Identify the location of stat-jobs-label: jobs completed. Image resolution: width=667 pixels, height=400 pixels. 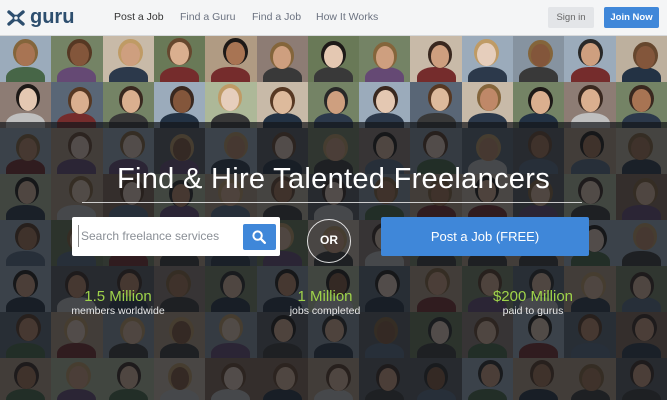
(325, 311).